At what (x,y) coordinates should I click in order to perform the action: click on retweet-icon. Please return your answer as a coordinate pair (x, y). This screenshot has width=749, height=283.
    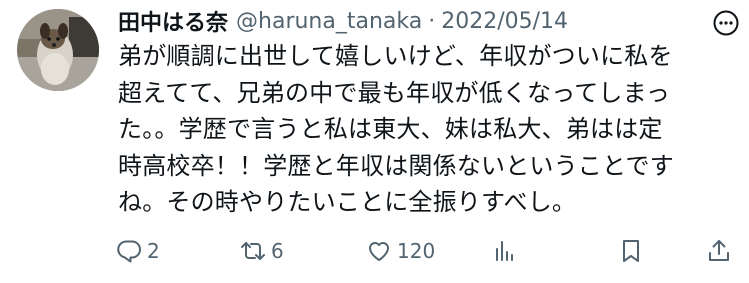
    Looking at the image, I should click on (253, 251).